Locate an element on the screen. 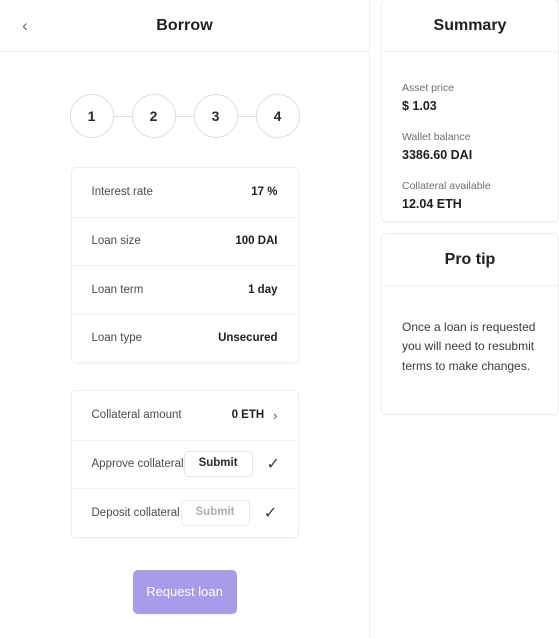 The height and width of the screenshot is (638, 559). stat-label: Wallet balance is located at coordinates (436, 137).